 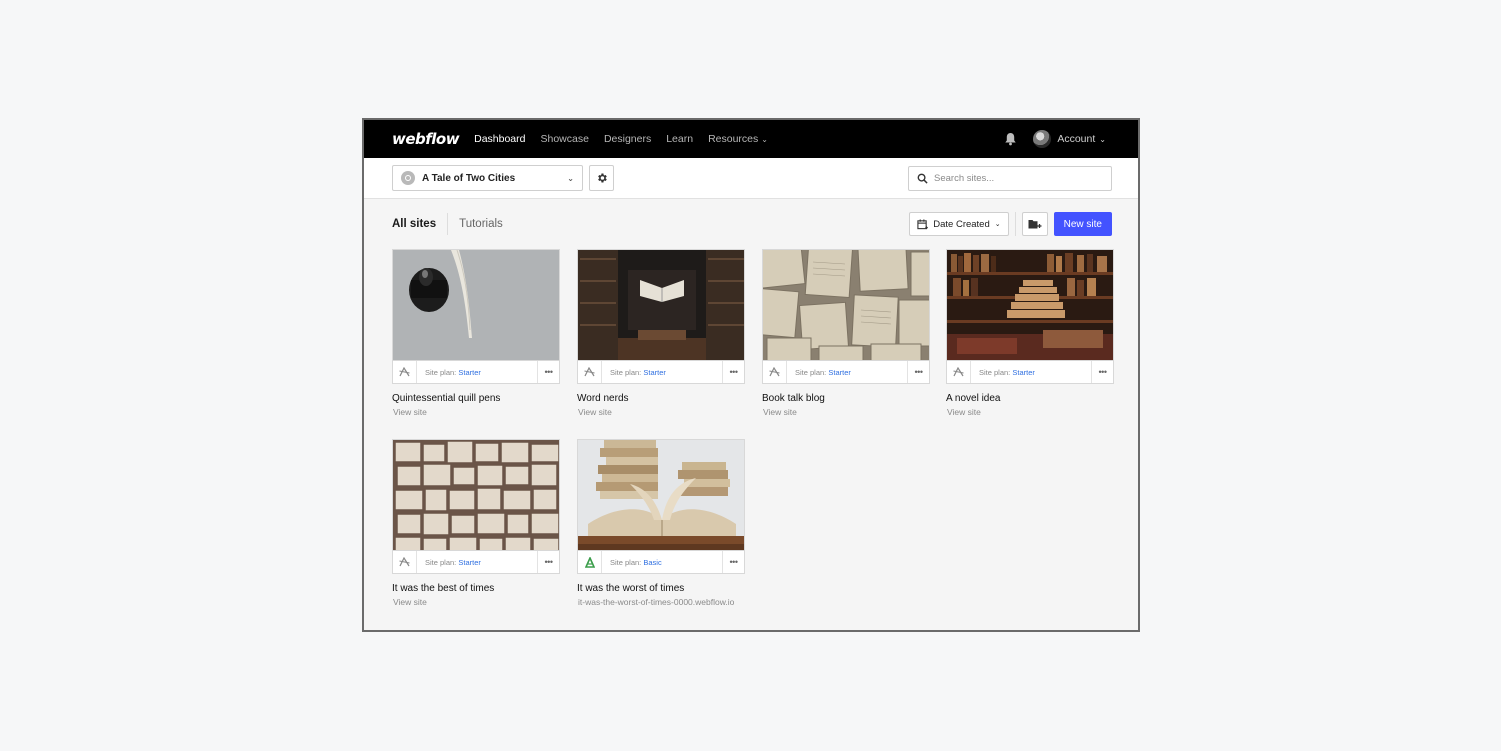 What do you see at coordinates (426, 139) in the screenshot?
I see `webflow-logo: webflow` at bounding box center [426, 139].